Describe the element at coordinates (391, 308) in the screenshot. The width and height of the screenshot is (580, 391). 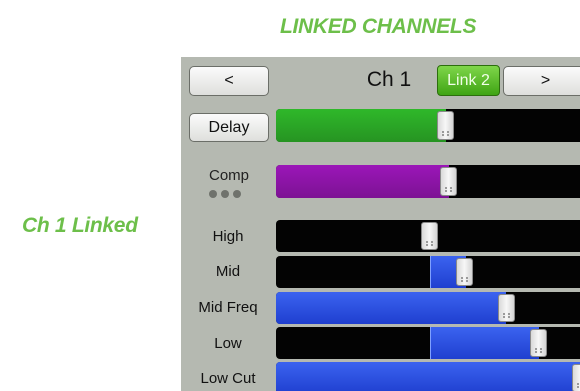
I see `mid-freq-slider-fill` at that location.